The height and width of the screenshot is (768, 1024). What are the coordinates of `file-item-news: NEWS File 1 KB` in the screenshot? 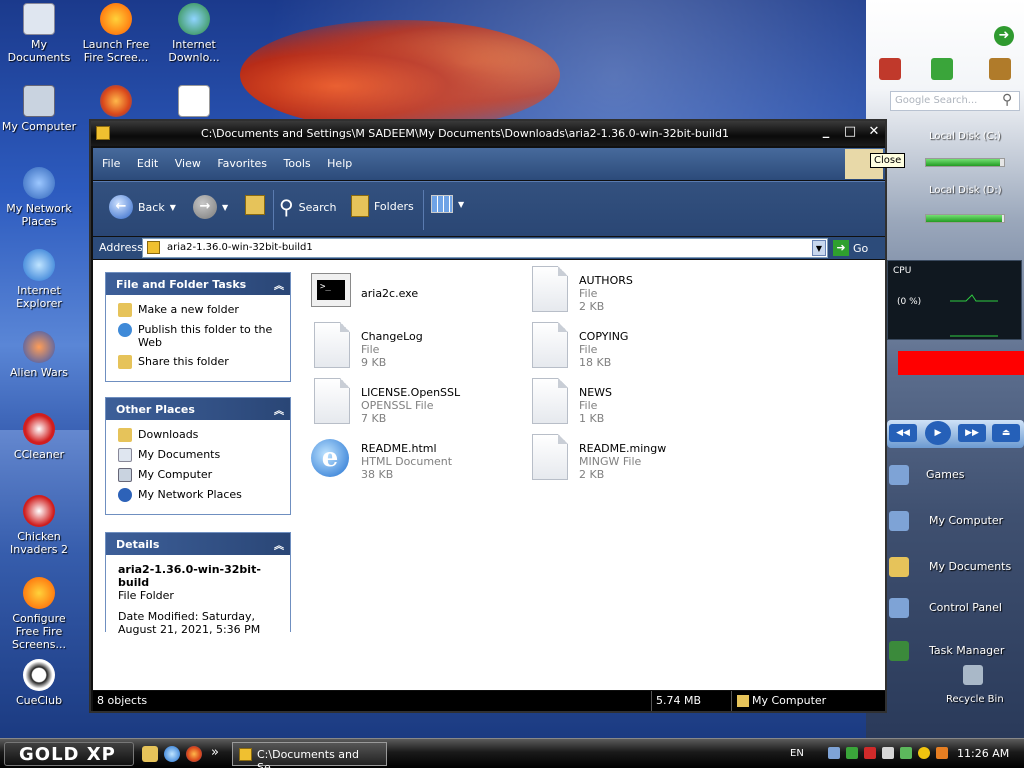 It's located at (634, 403).